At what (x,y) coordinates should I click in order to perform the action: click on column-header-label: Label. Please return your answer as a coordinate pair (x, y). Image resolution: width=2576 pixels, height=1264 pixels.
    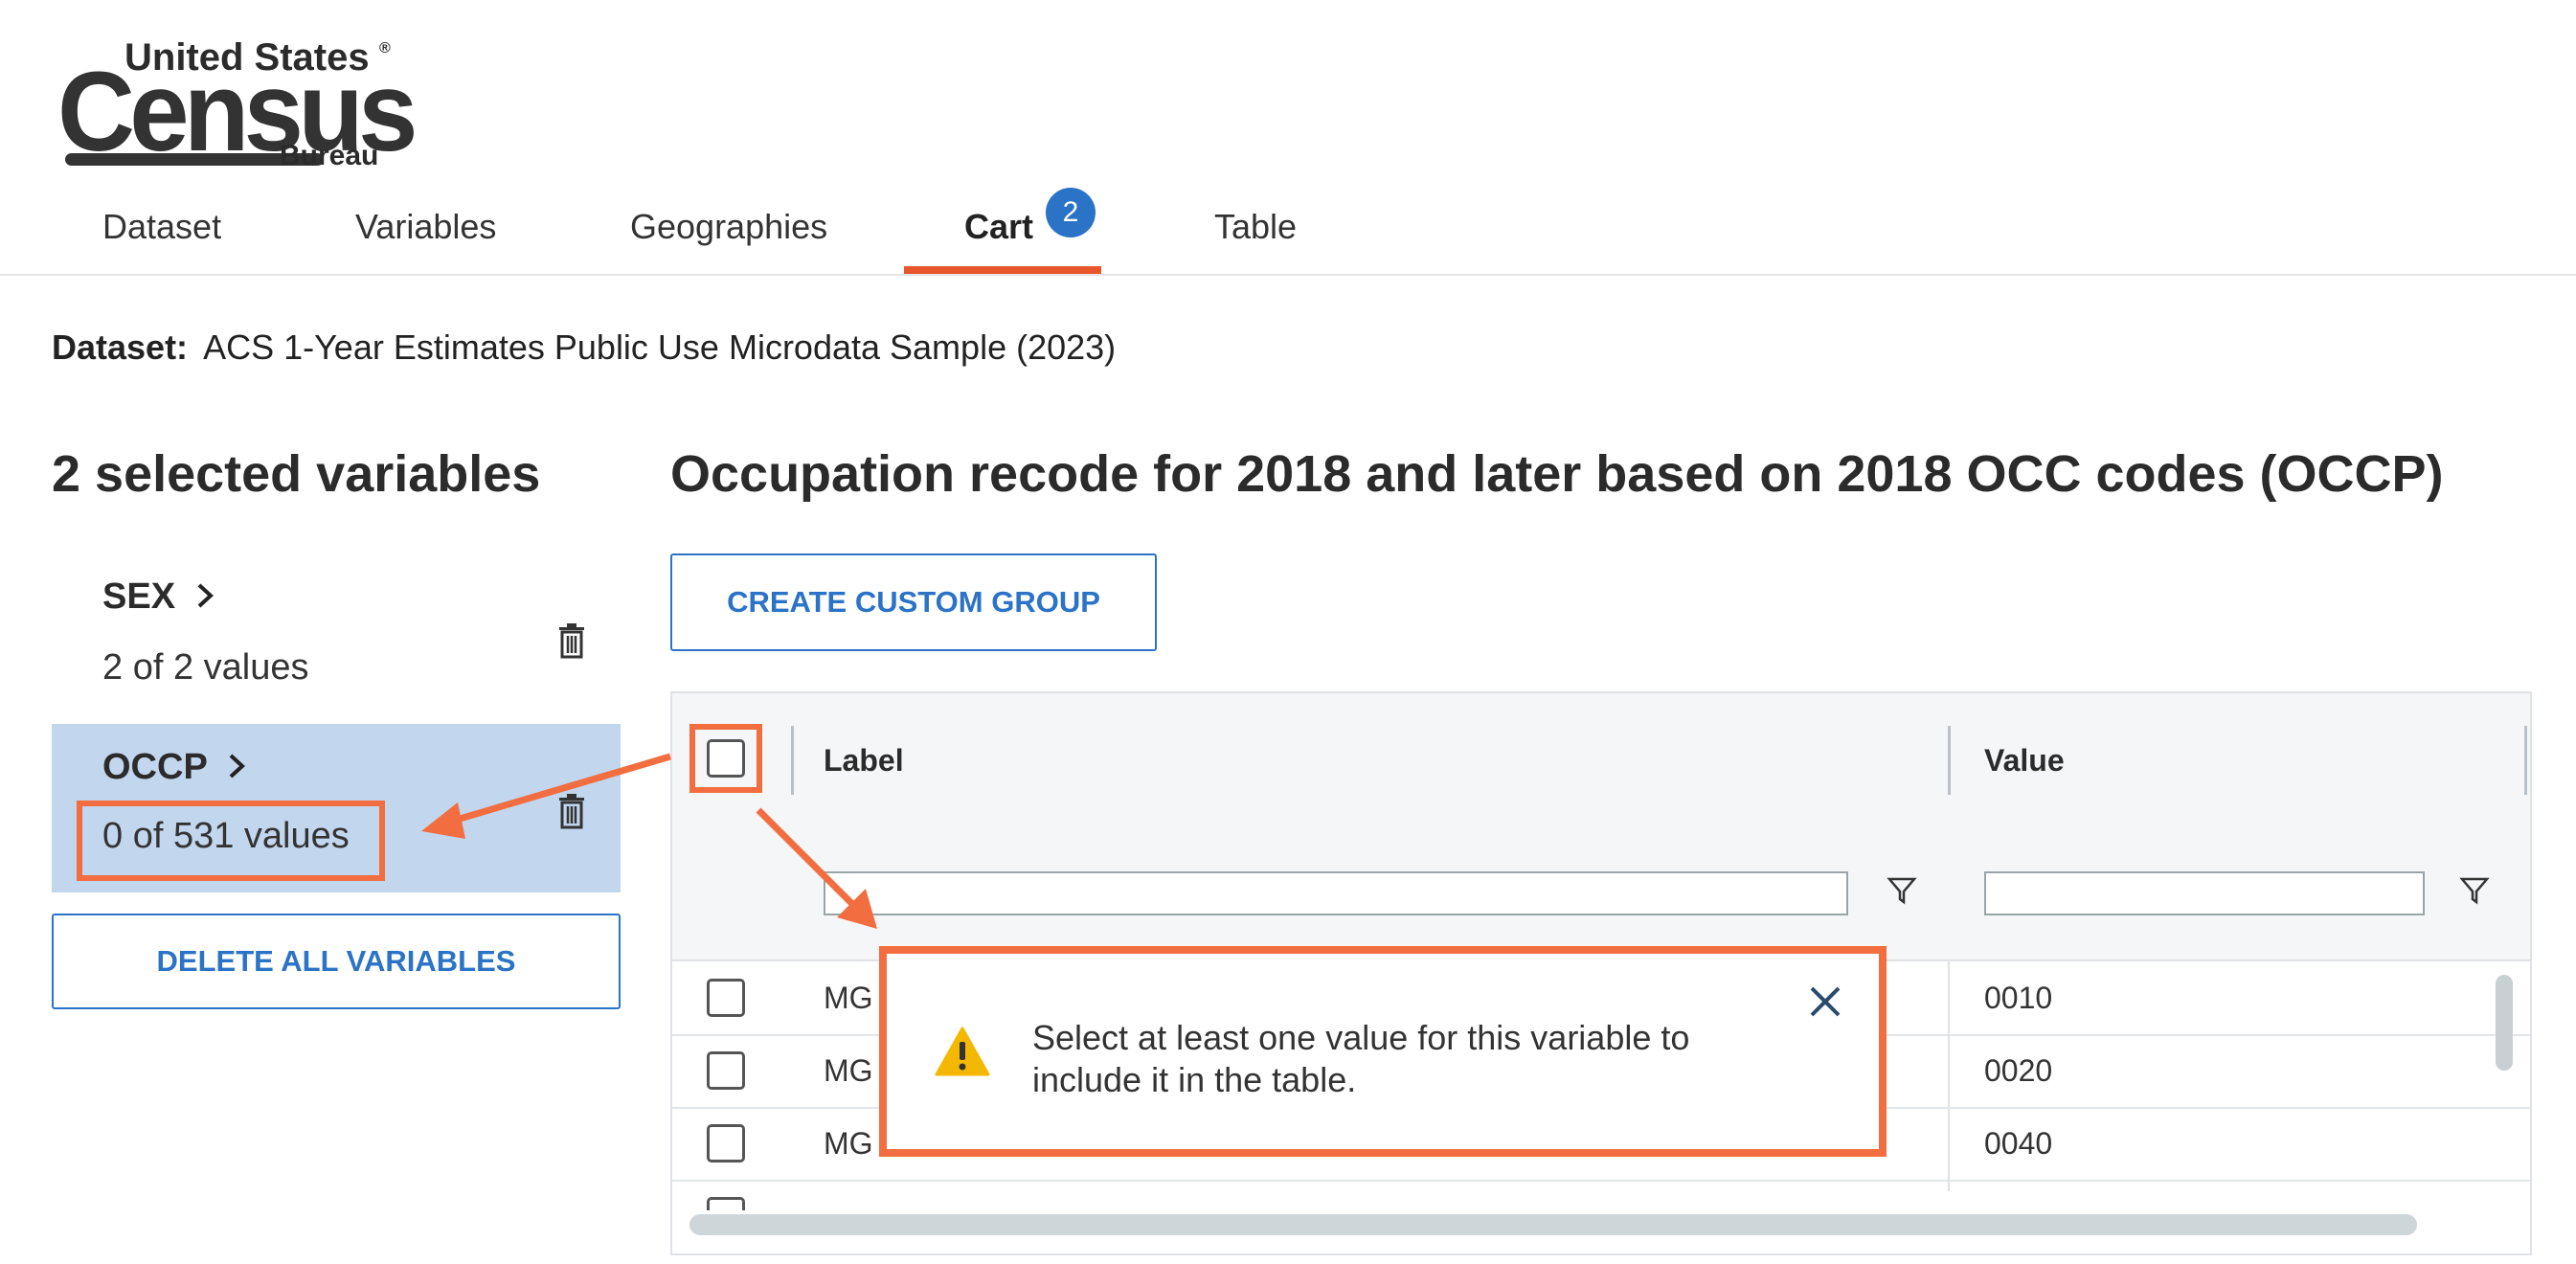
    Looking at the image, I should click on (864, 761).